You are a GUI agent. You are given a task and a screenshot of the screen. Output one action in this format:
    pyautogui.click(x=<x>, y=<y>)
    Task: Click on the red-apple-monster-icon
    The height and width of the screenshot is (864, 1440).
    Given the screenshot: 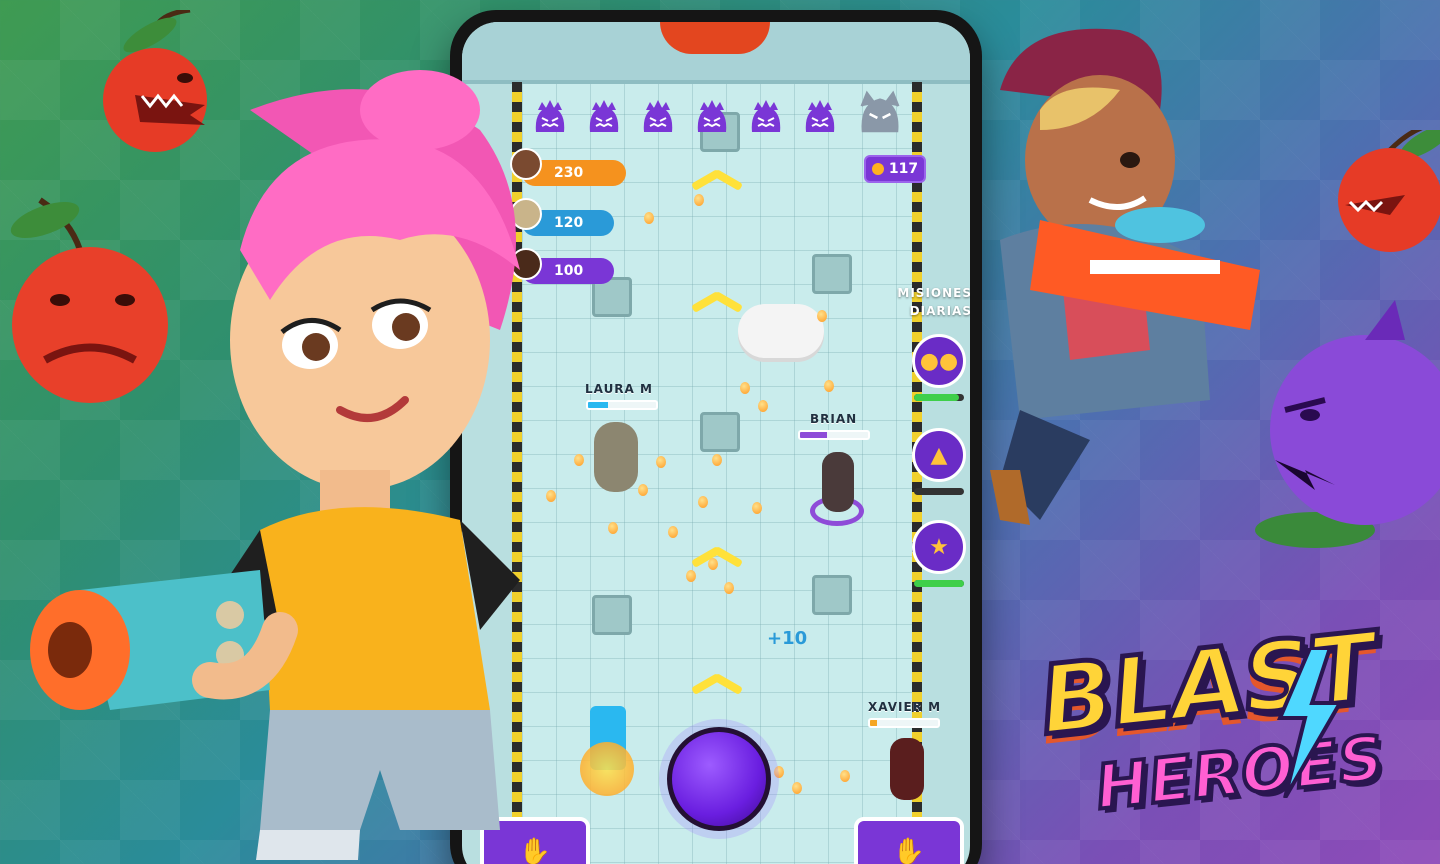 What is the action you would take?
    pyautogui.click(x=1389, y=191)
    